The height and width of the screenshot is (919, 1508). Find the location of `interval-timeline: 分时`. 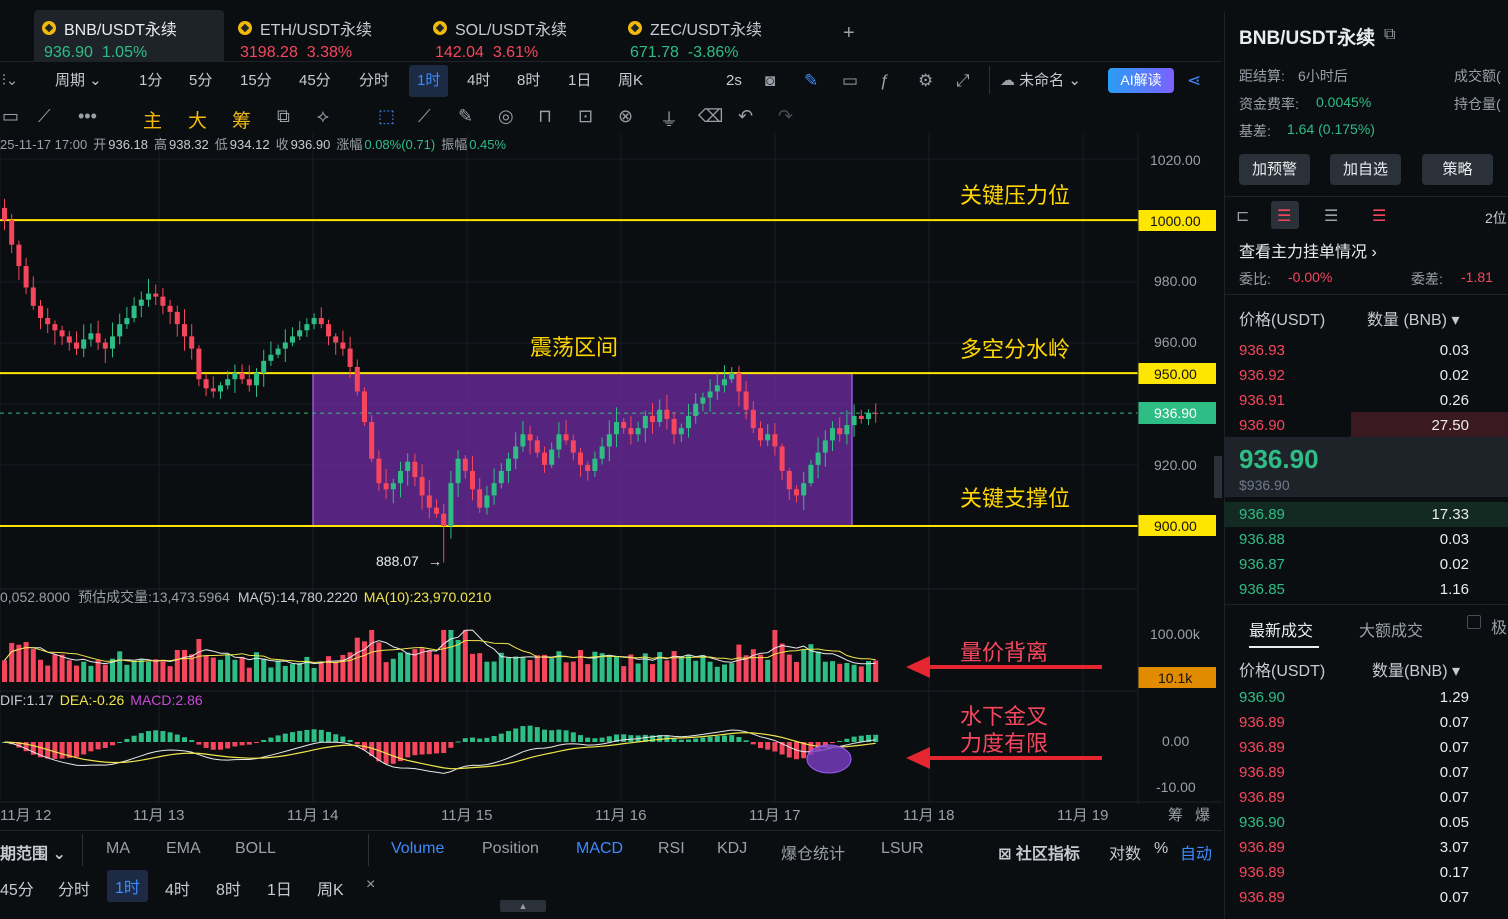

interval-timeline: 分时 is located at coordinates (374, 81).